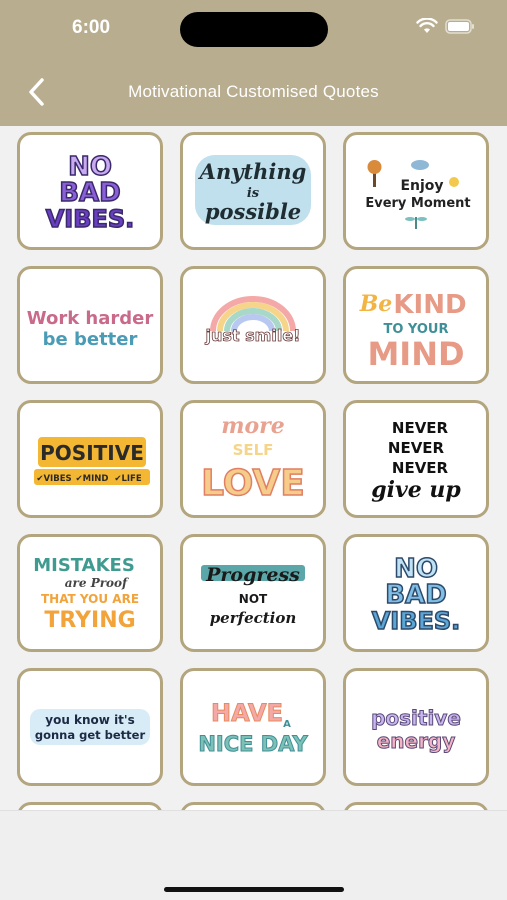 Image resolution: width=507 pixels, height=900 pixels. I want to click on sticker-line: A, so click(287, 724).